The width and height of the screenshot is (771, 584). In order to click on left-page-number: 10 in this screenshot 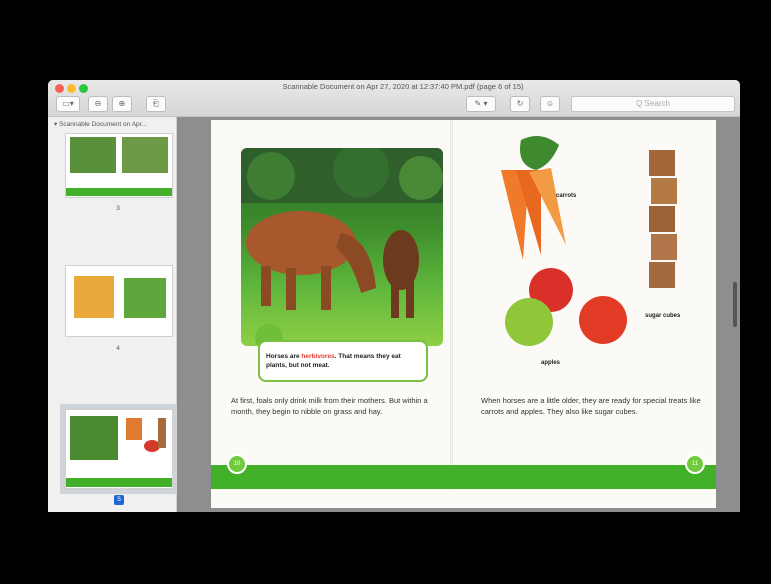, I will do `click(237, 464)`.